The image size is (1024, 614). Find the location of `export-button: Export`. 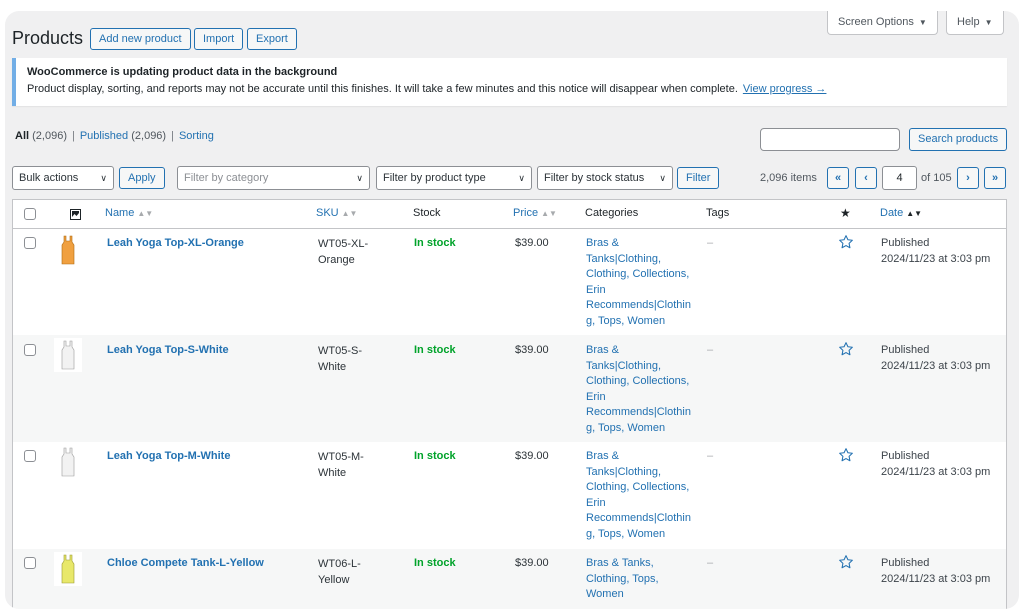

export-button: Export is located at coordinates (272, 39).